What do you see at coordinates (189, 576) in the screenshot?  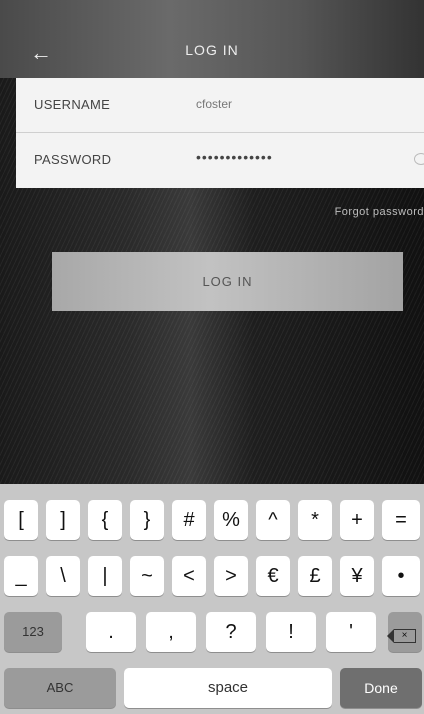 I see `key: <` at bounding box center [189, 576].